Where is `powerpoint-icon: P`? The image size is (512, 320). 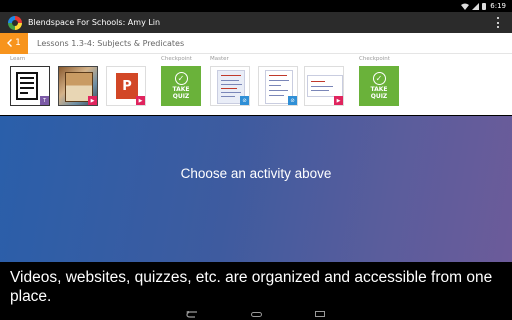
powerpoint-icon: P is located at coordinates (127, 86).